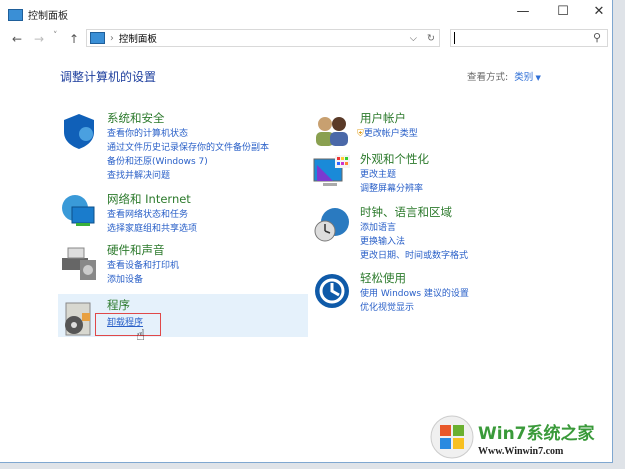 The width and height of the screenshot is (625, 469). Describe the element at coordinates (39, 39) in the screenshot. I see `forward-button: →` at that location.